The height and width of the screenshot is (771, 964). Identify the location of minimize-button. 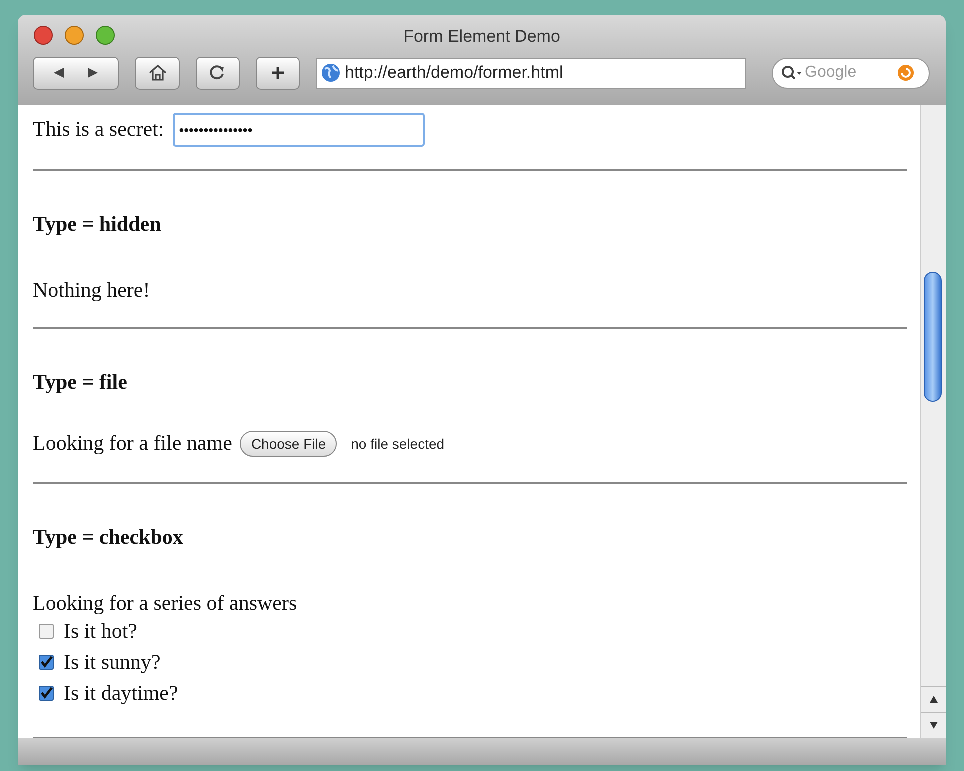
(74, 35).